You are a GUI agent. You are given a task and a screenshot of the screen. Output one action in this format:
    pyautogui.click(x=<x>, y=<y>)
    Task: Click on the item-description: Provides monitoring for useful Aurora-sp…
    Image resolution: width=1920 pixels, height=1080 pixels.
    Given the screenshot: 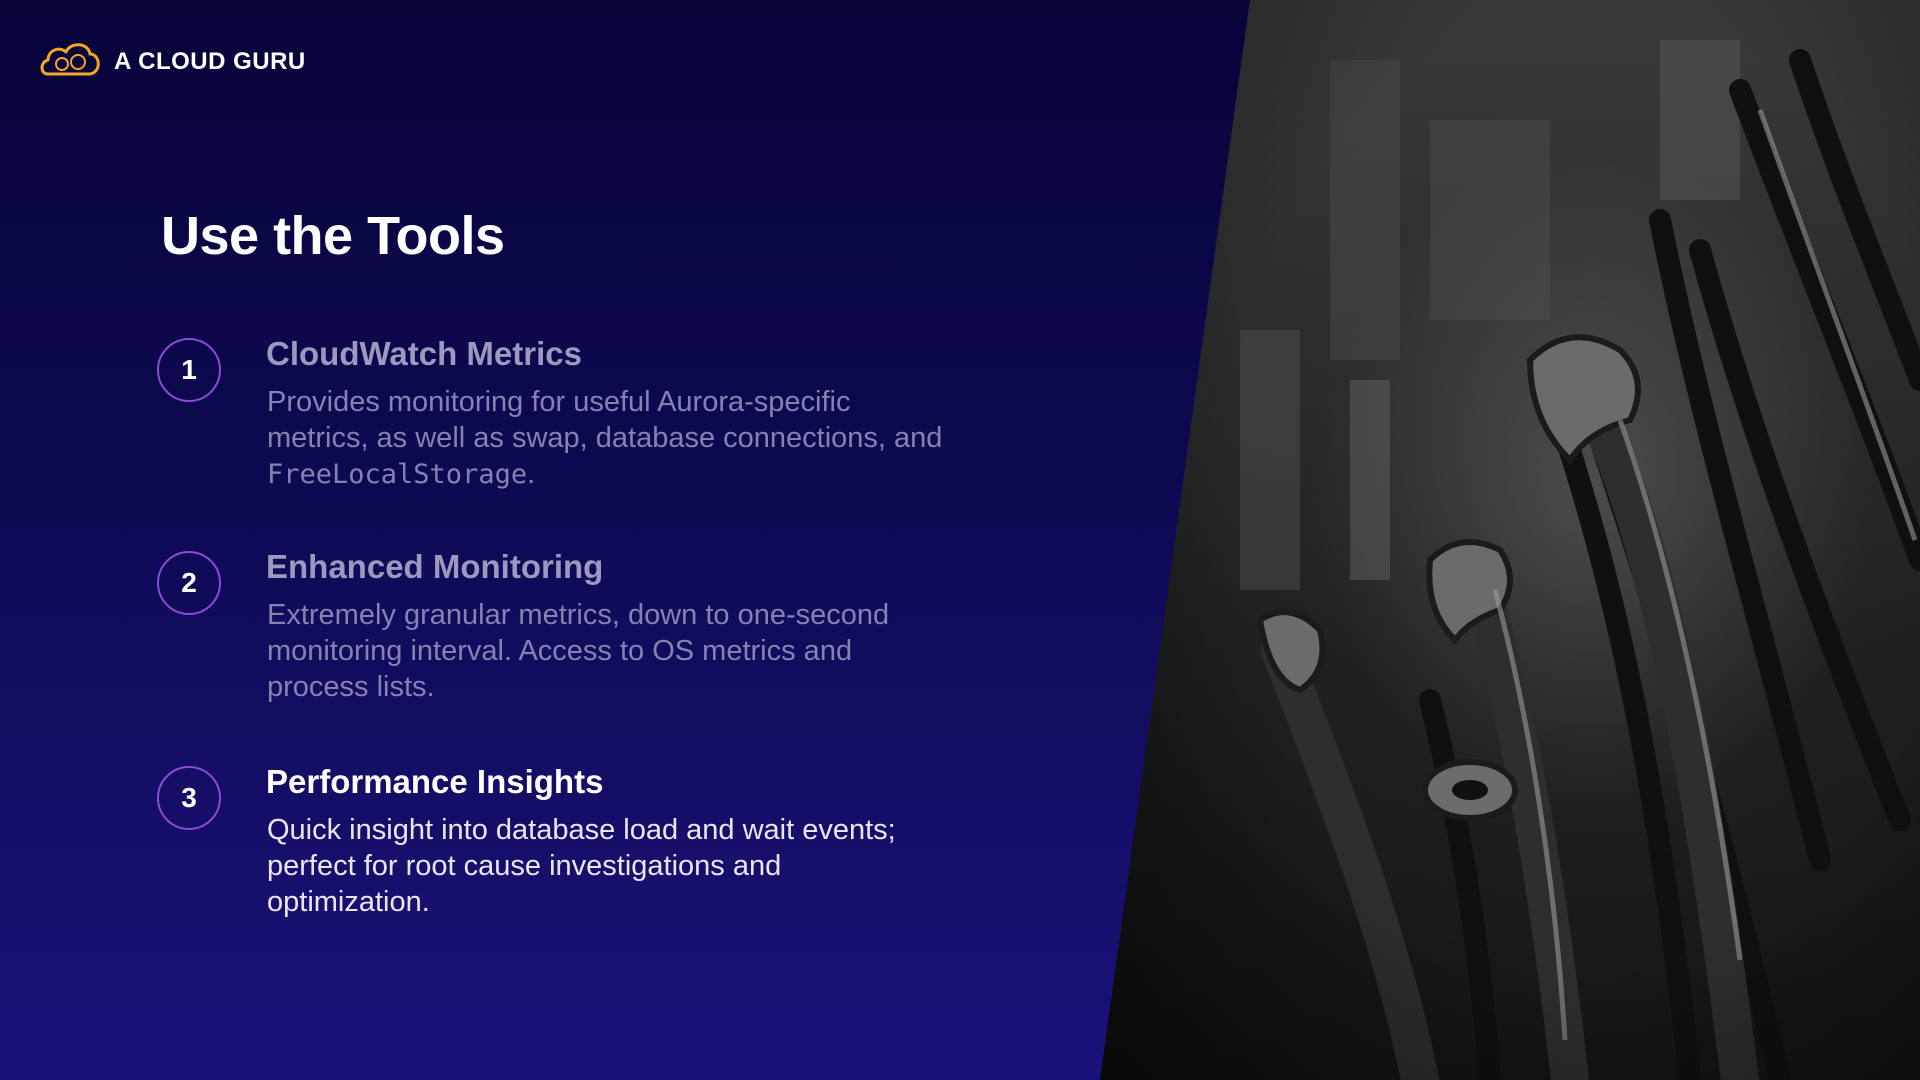 What is the action you would take?
    pyautogui.click(x=606, y=438)
    